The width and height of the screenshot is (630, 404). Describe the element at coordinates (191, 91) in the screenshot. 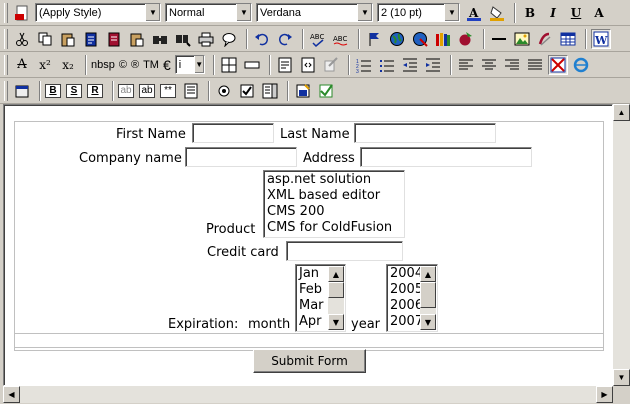

I see `insert-textarea-icon` at that location.